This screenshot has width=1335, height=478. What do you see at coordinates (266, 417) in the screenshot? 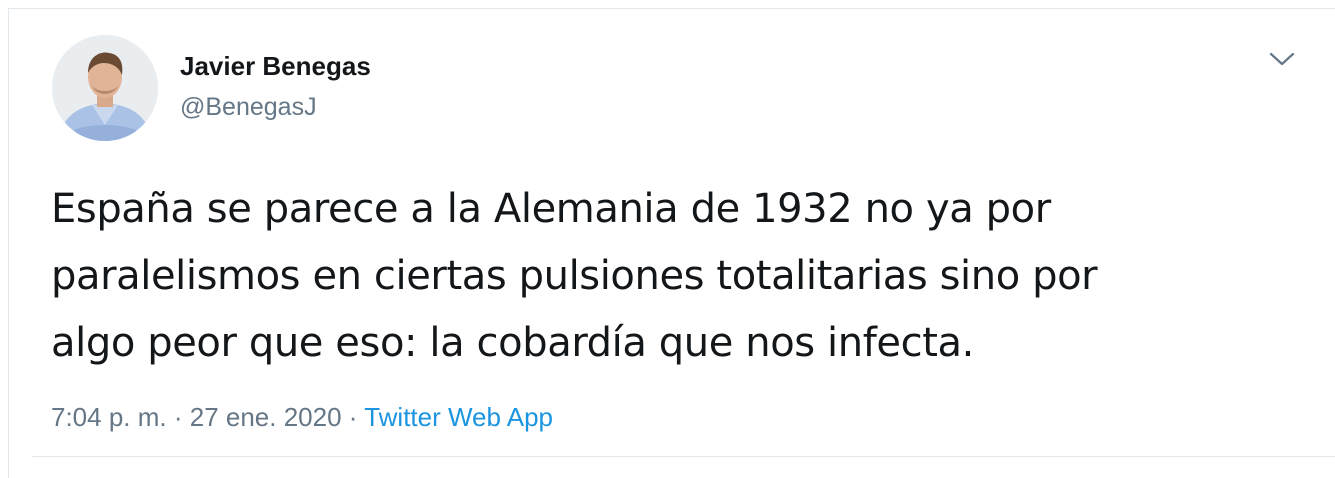
I see `tweet-date: 27 ene. 2020` at bounding box center [266, 417].